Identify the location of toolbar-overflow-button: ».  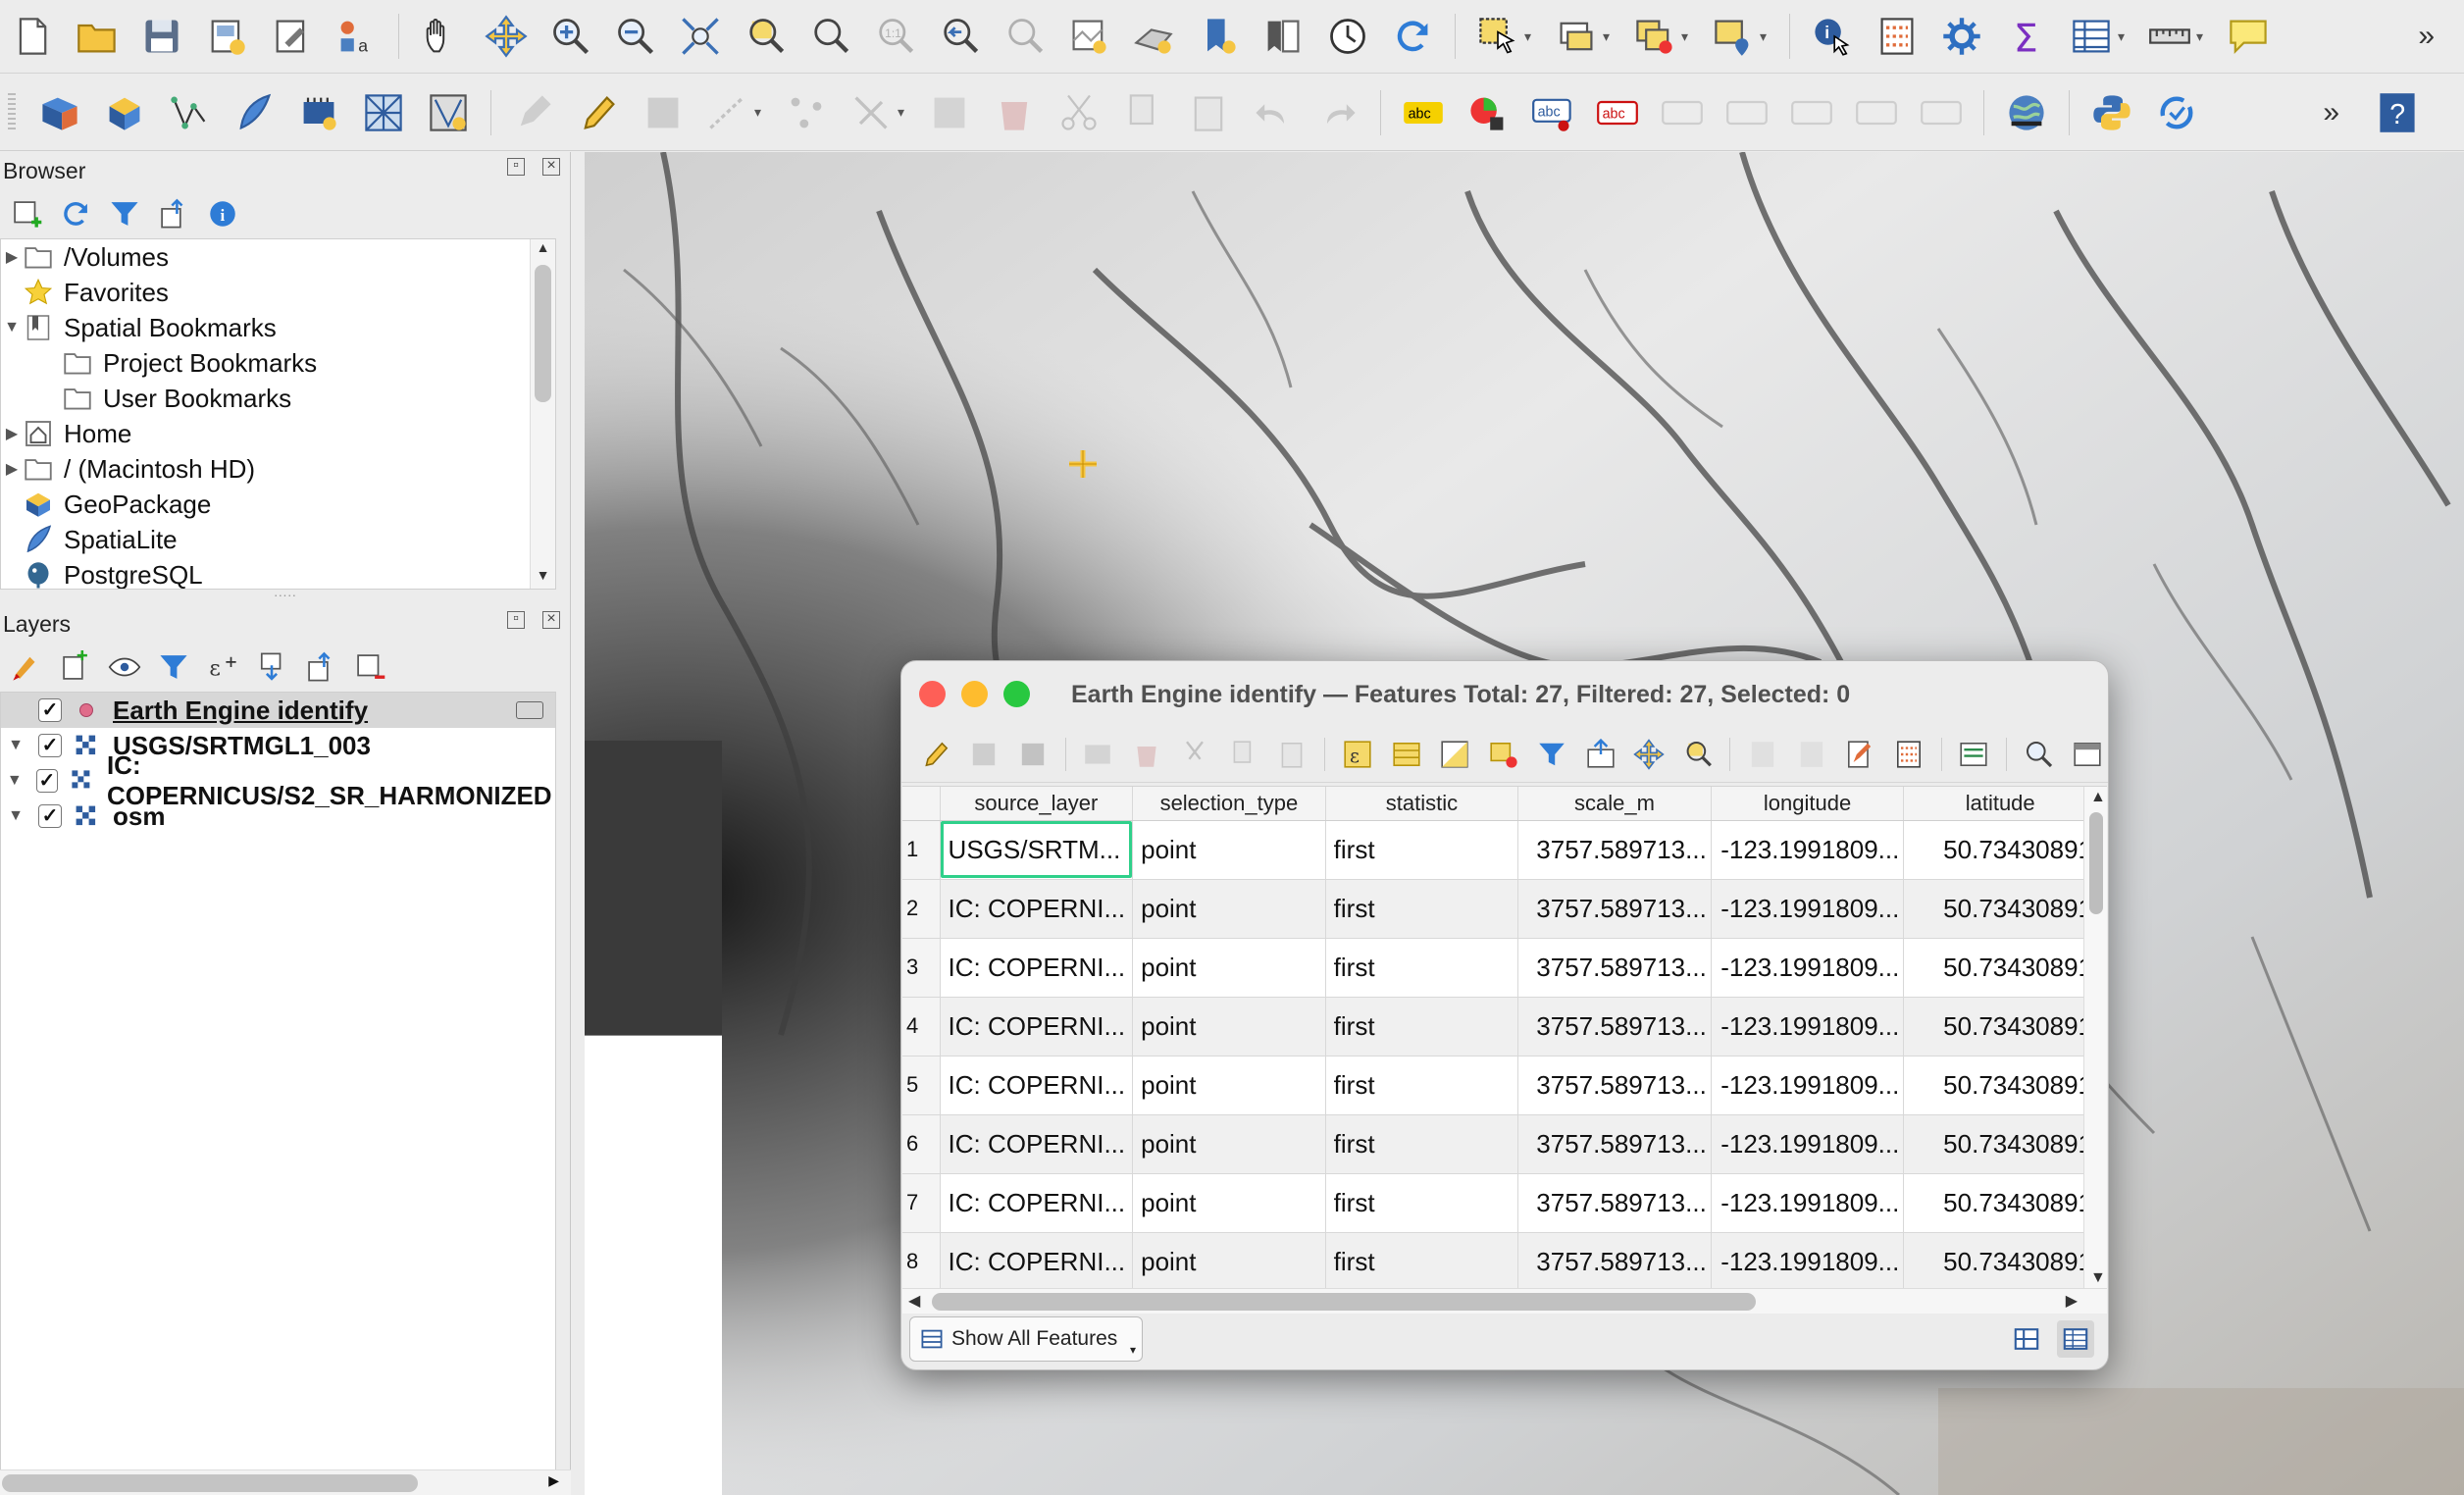
(2426, 37).